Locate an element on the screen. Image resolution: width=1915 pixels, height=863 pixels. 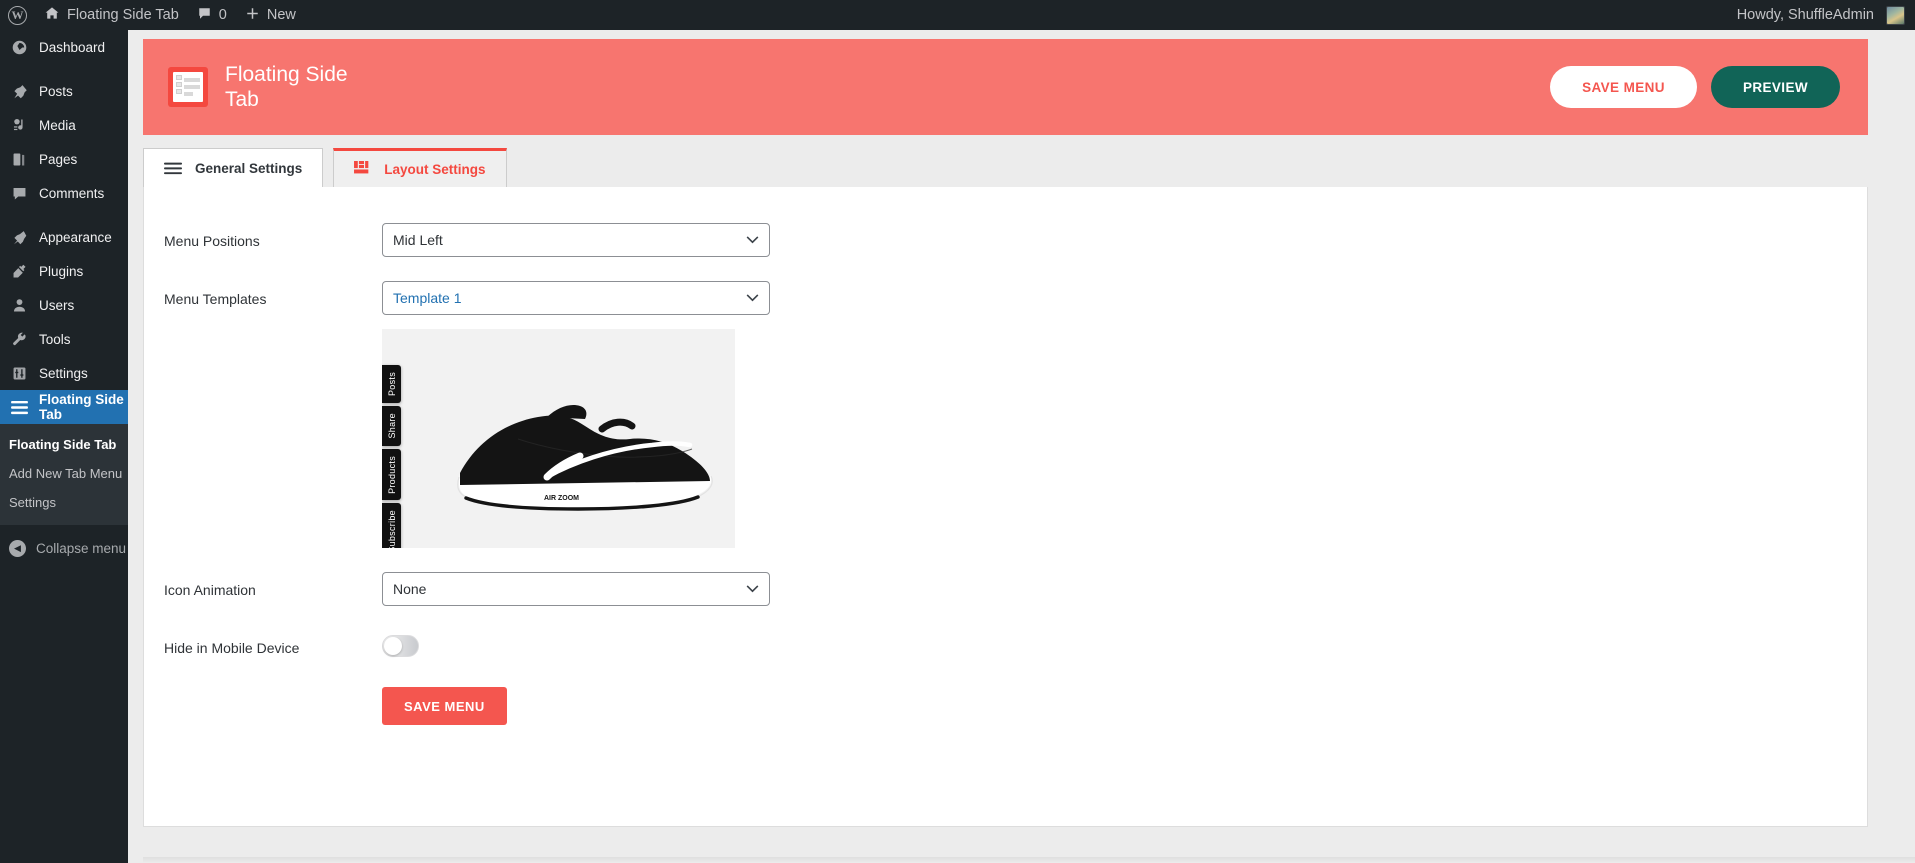
field-hide-in-mobile-device: Hide in Mobile Device is located at coordinates (1005, 643).